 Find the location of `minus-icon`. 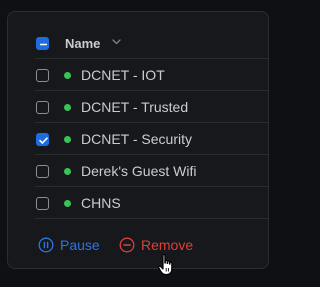

minus-icon is located at coordinates (43, 44).